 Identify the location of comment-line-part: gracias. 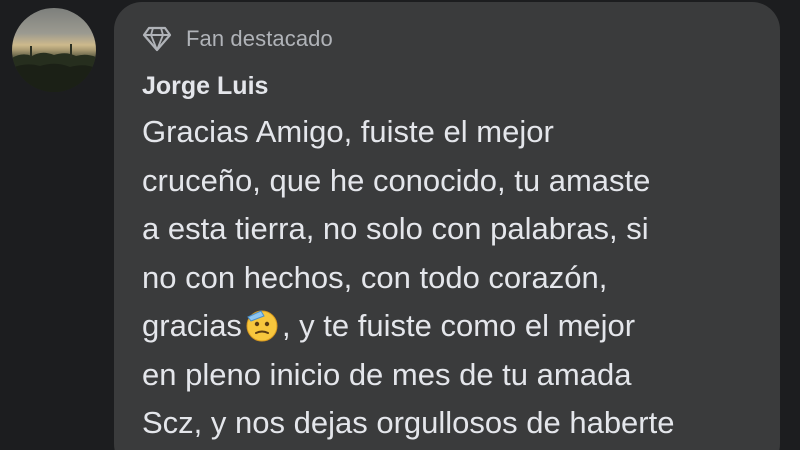
(192, 325).